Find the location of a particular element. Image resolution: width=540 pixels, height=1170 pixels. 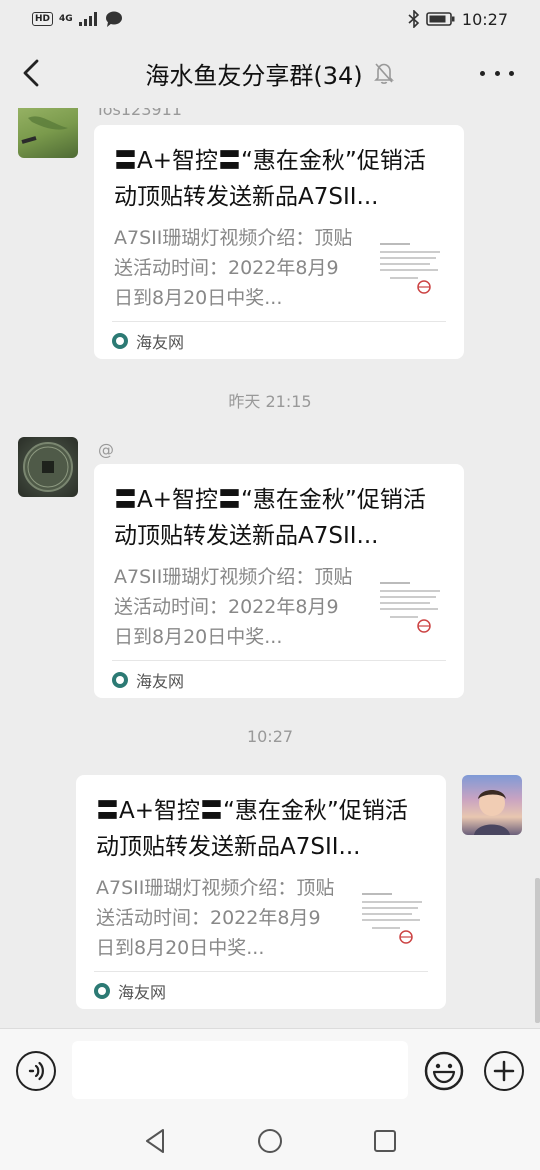

status-time: 10:27 is located at coordinates (484, 19).